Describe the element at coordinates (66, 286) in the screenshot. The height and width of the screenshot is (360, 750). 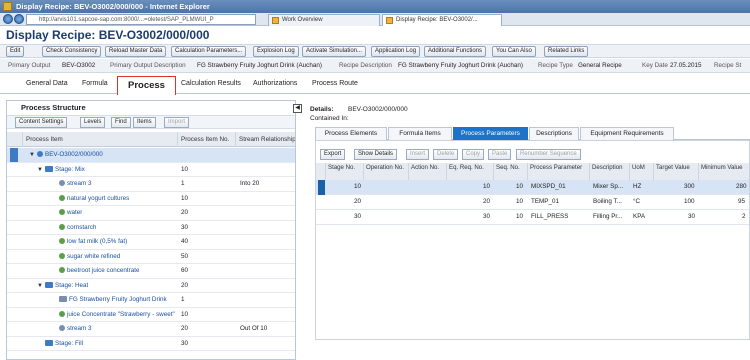
I see `tree-item-label: Stage: Heat` at that location.